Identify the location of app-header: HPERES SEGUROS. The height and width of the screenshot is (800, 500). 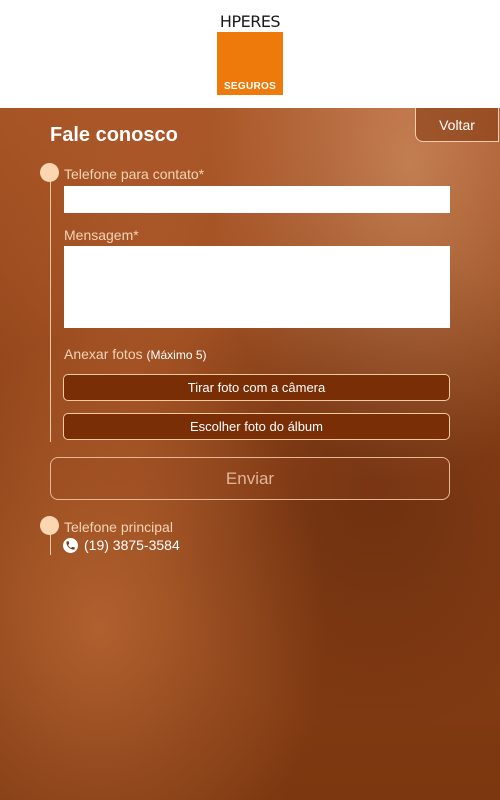
(250, 54).